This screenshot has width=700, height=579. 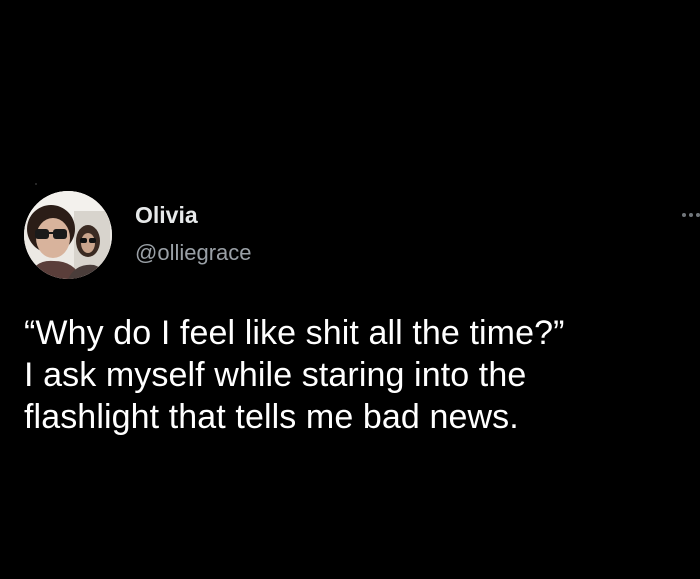 I want to click on author-handle: @olliegrace, so click(x=193, y=253).